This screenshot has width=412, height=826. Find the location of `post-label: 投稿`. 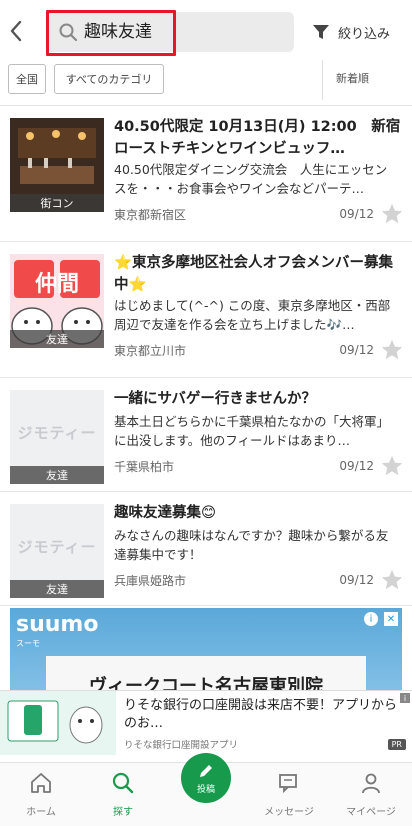

post-label: 投稿 is located at coordinates (205, 789).